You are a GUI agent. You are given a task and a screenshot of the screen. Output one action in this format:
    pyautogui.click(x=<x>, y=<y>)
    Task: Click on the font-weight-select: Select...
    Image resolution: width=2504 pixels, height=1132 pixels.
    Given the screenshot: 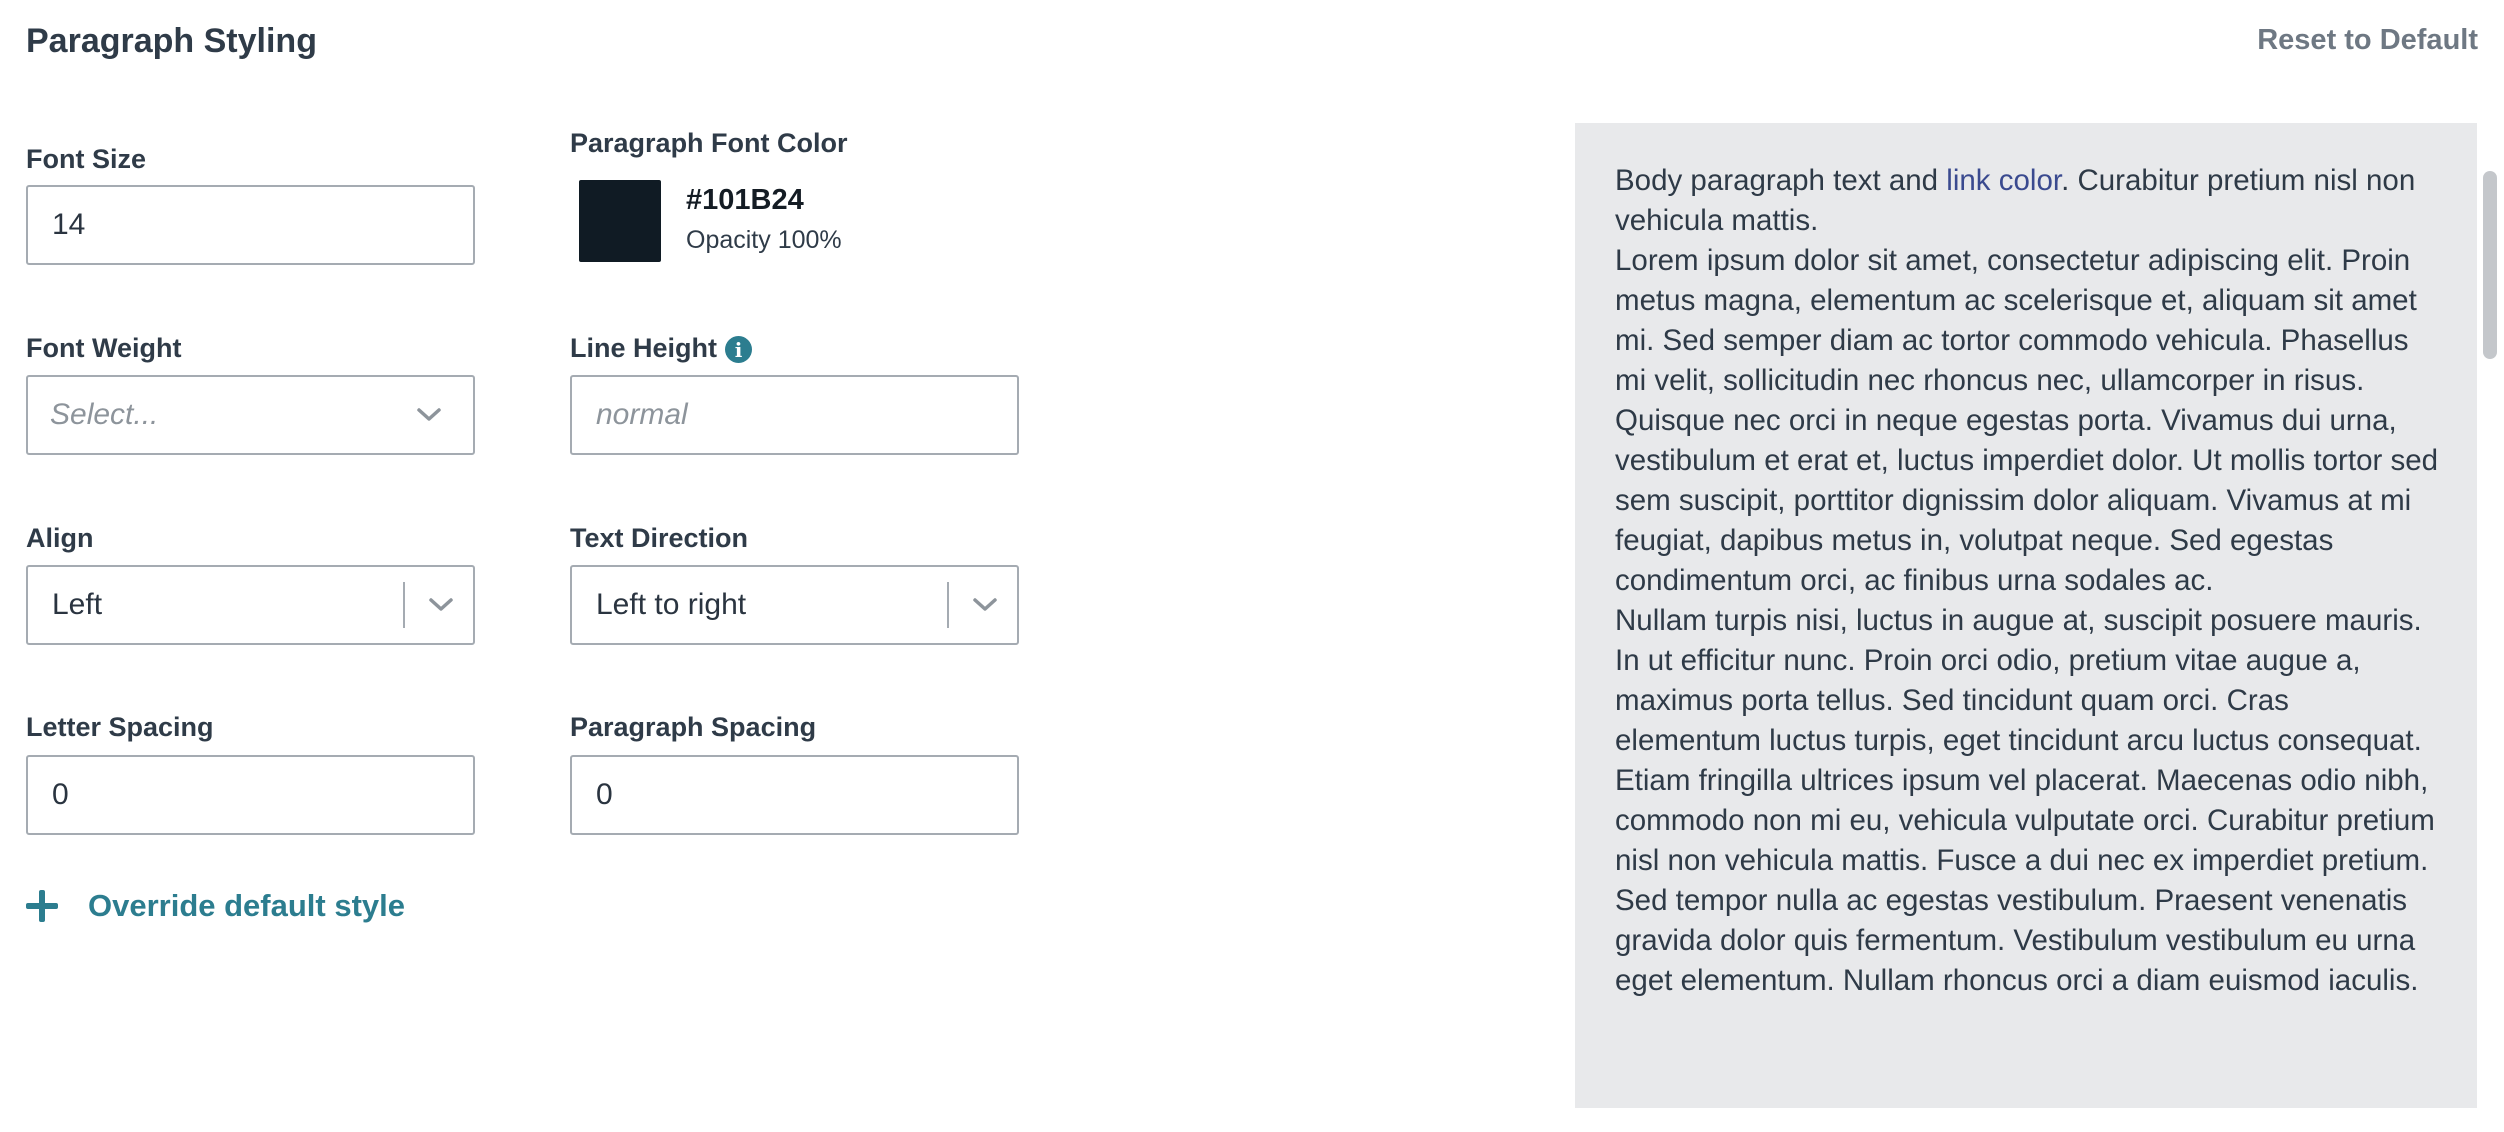 What is the action you would take?
    pyautogui.click(x=250, y=415)
    